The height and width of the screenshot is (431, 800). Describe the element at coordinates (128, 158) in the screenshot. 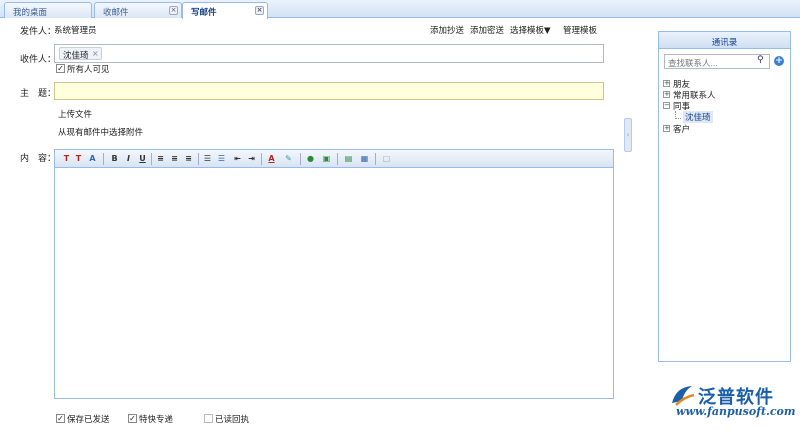

I see `italic-icon: I` at that location.